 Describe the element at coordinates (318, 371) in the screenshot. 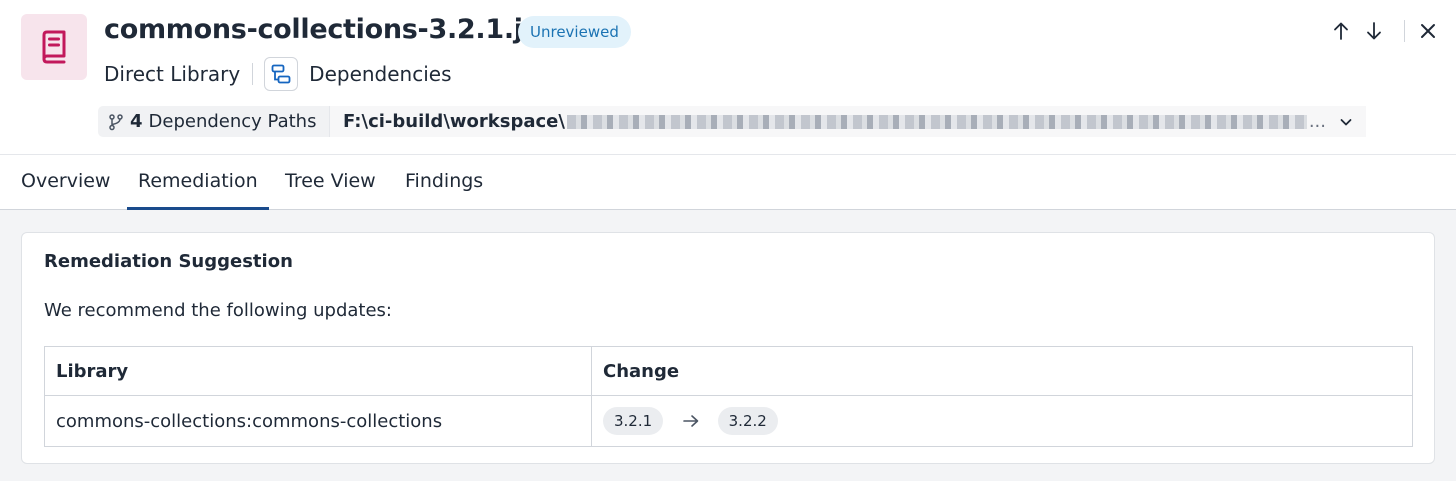

I see `column-header-library: Library` at that location.